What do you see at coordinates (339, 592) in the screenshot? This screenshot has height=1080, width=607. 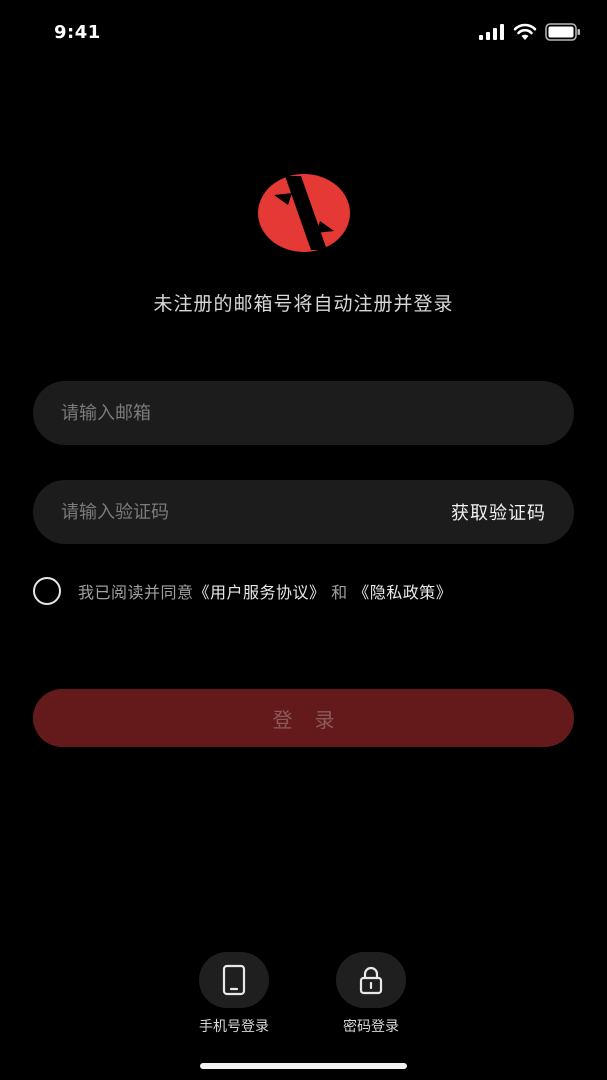 I see `agreement-conjunction: 和` at bounding box center [339, 592].